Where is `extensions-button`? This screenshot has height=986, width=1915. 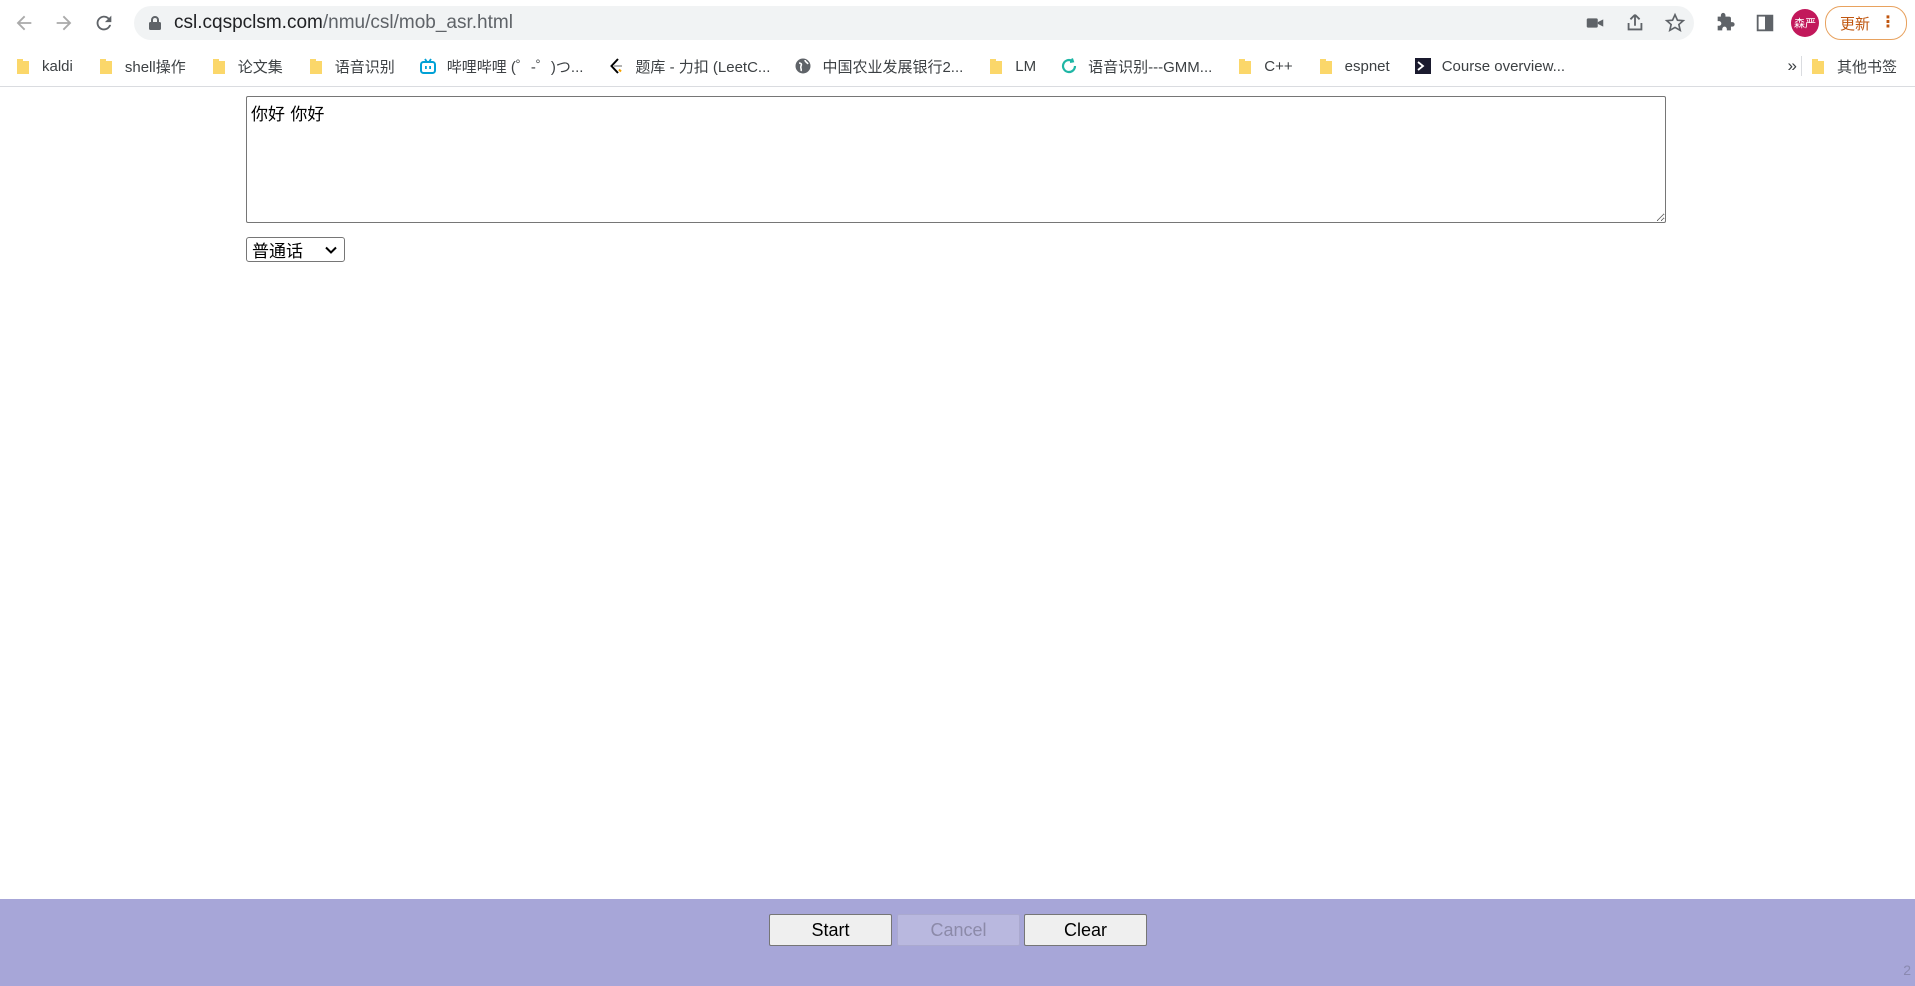
extensions-button is located at coordinates (1725, 23).